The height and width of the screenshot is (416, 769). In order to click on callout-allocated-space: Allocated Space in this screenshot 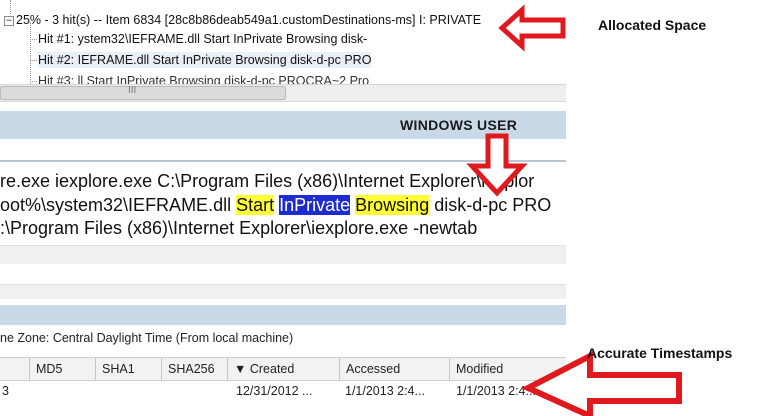, I will do `click(652, 25)`.